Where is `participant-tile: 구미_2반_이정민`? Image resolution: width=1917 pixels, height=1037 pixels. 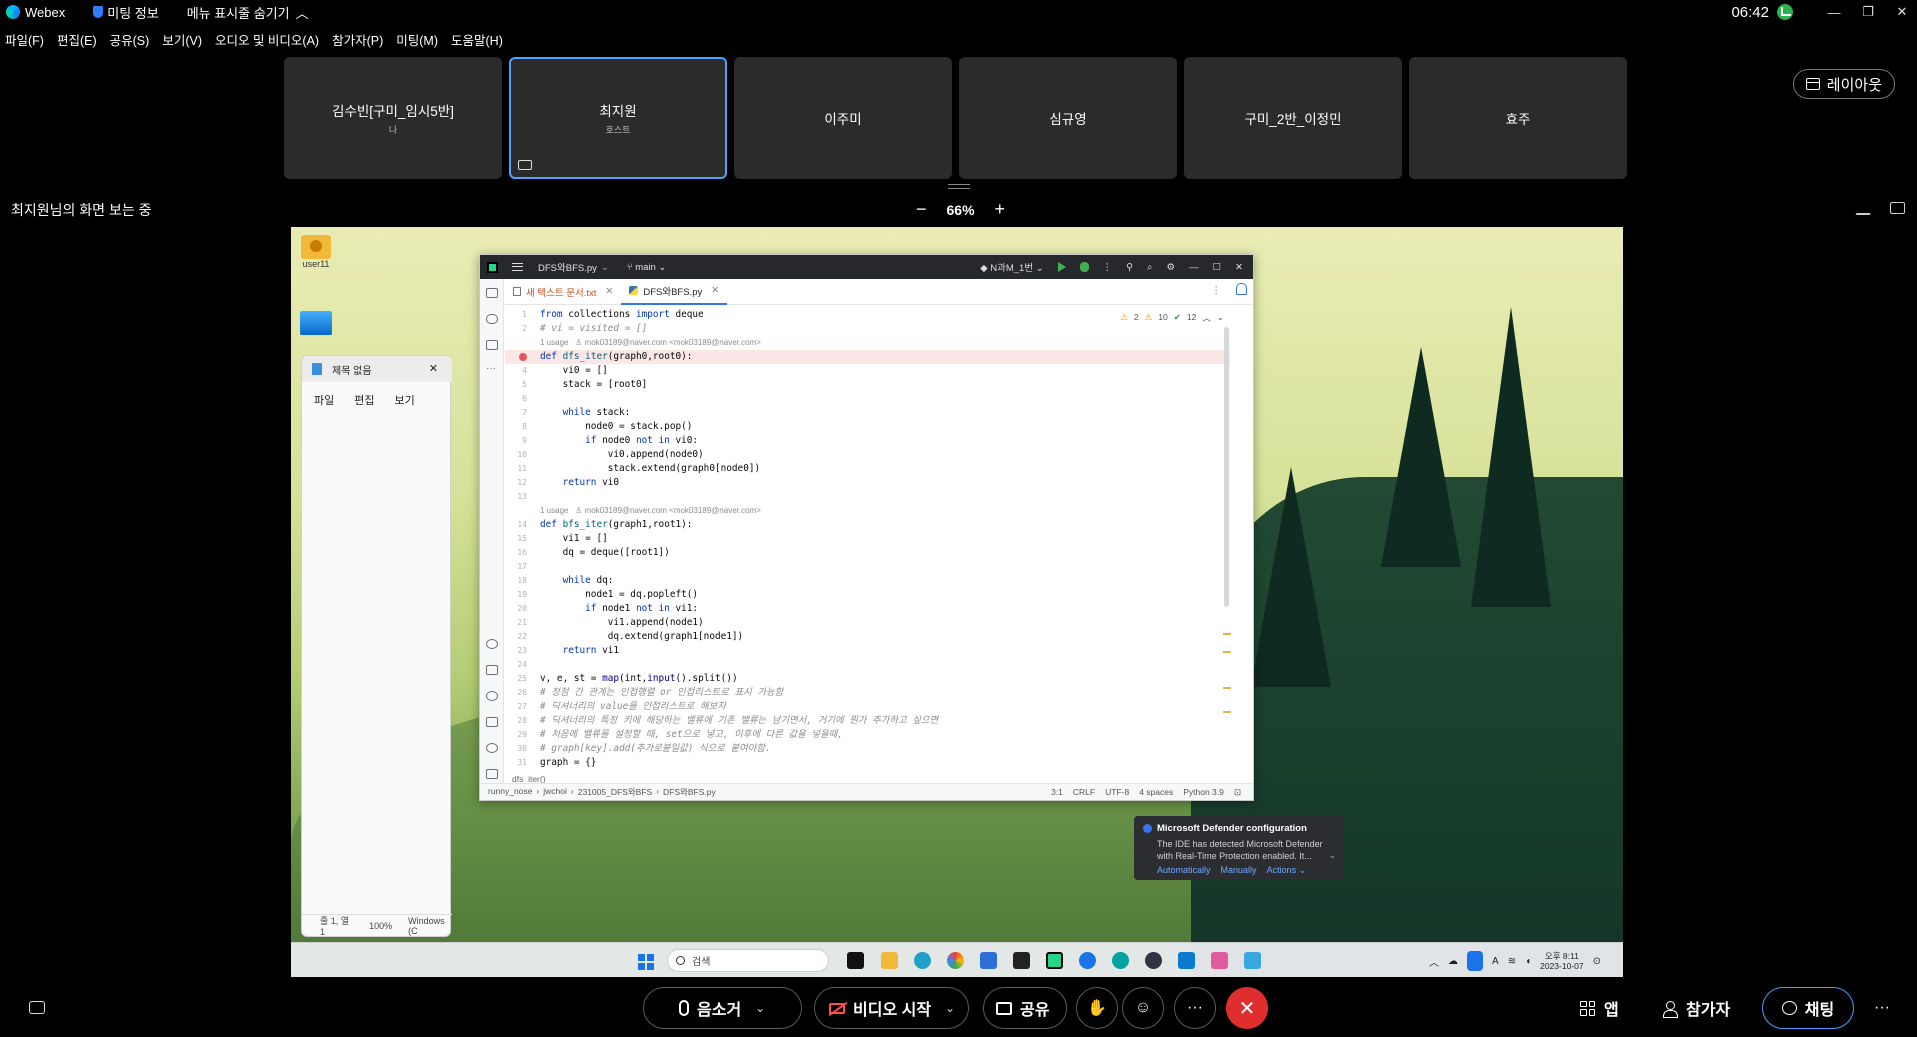 participant-tile: 구미_2반_이정민 is located at coordinates (1293, 118).